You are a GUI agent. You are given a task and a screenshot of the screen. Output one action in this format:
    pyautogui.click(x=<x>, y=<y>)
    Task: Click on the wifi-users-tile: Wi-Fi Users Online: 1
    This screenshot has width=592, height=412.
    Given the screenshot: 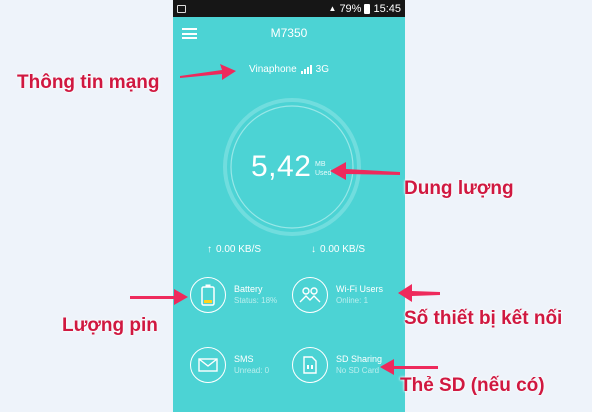 What is the action you would take?
    pyautogui.click(x=337, y=295)
    